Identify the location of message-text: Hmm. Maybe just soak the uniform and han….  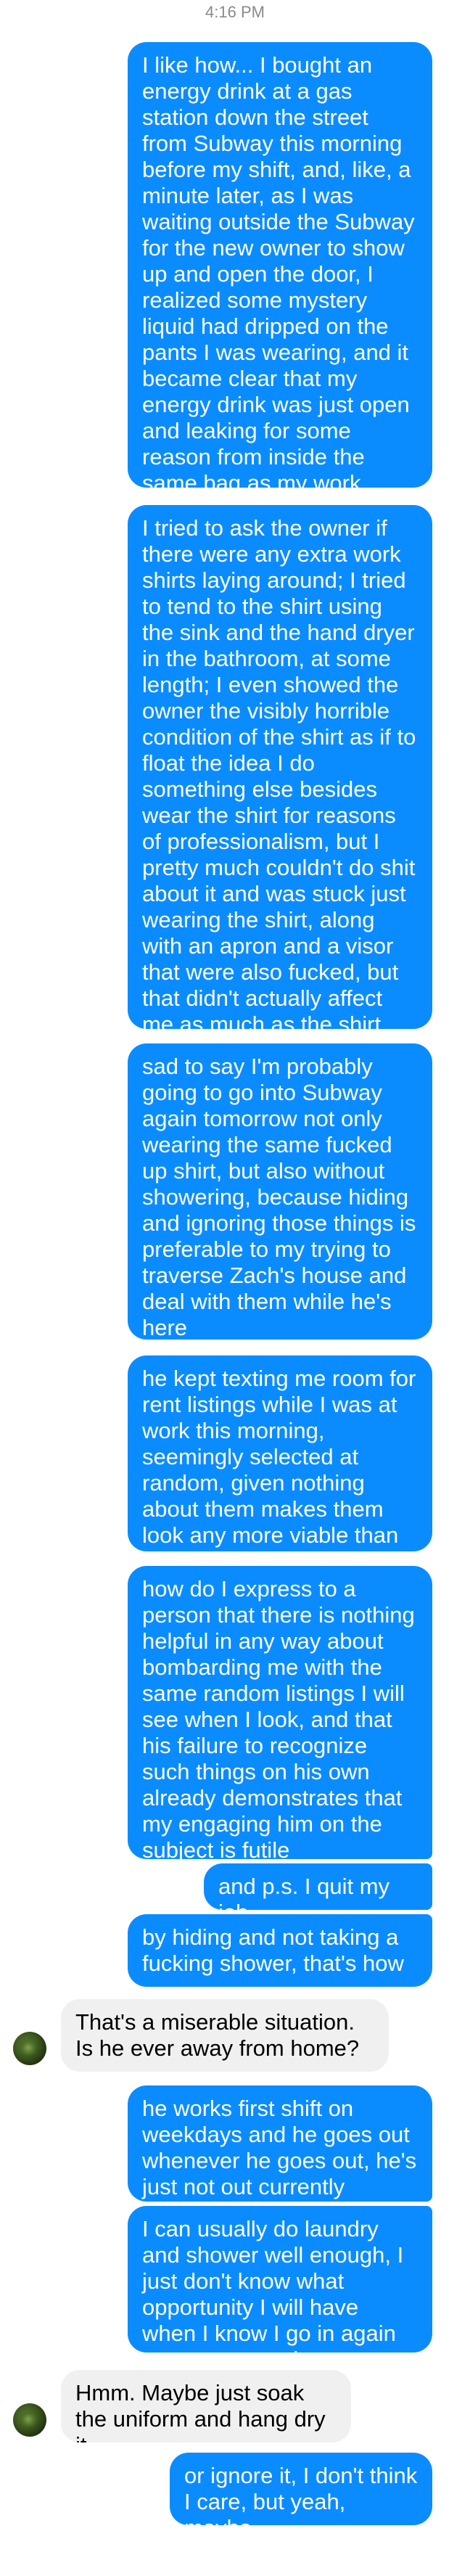
(200, 2411).